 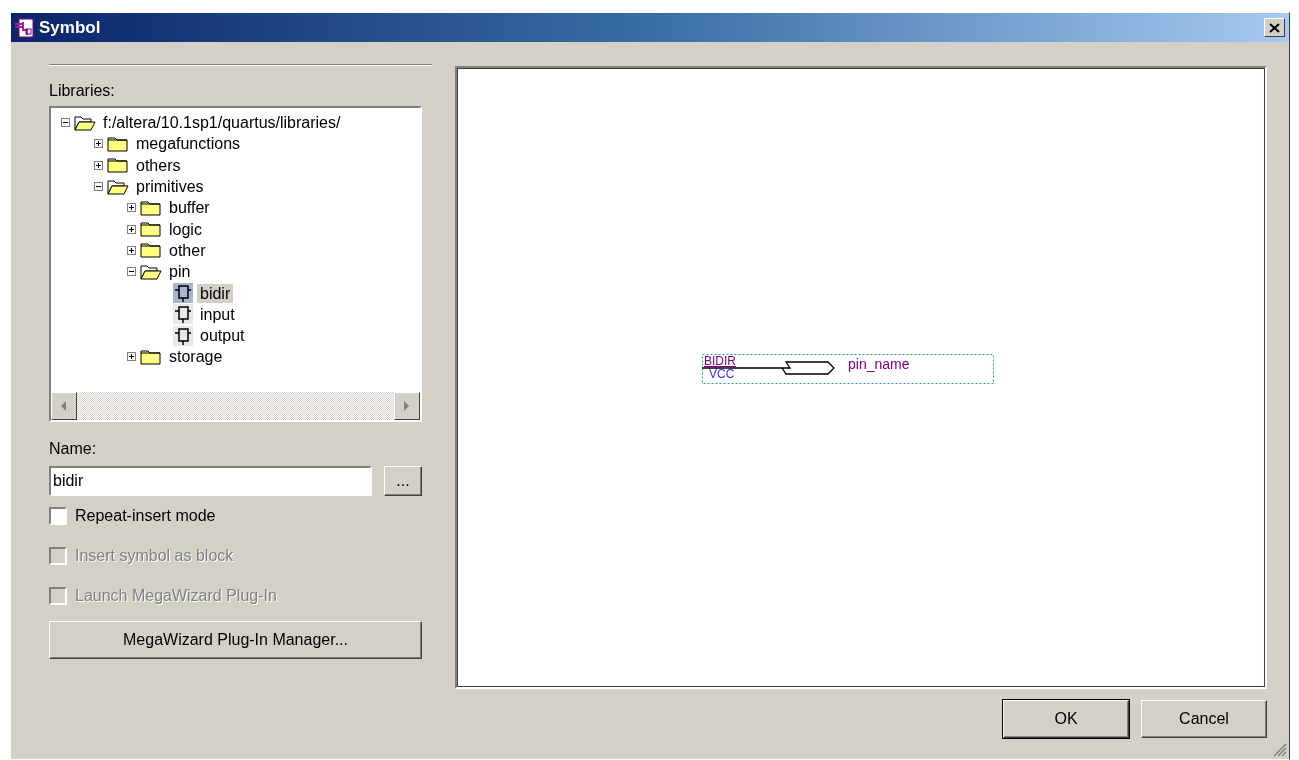 I want to click on tree-item: other, so click(x=187, y=250).